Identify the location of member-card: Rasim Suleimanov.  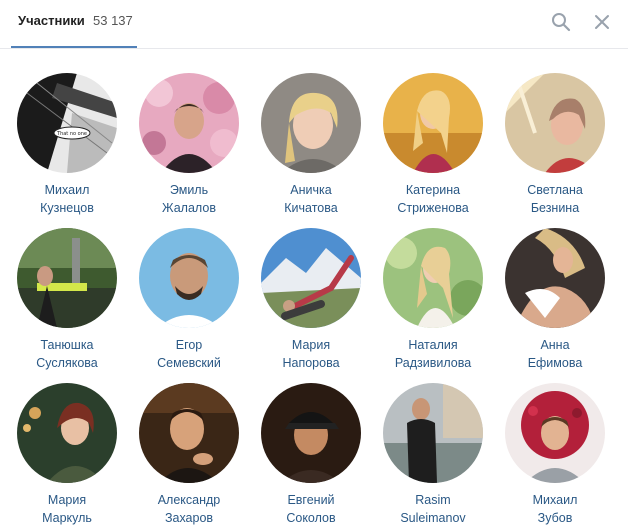
(433, 455).